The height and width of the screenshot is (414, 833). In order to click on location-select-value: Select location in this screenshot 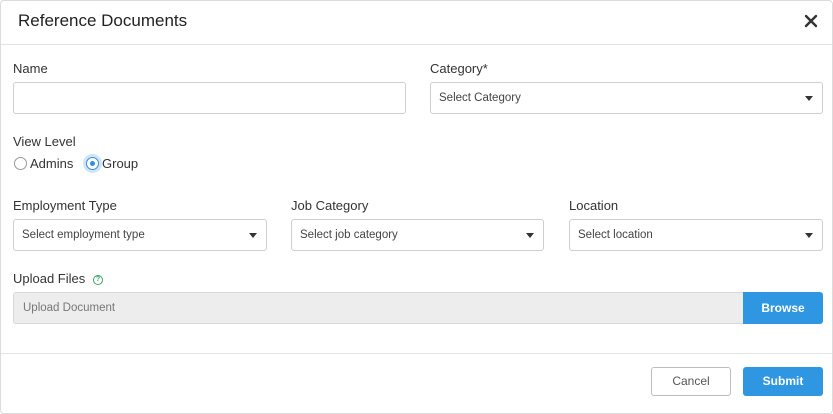, I will do `click(615, 235)`.